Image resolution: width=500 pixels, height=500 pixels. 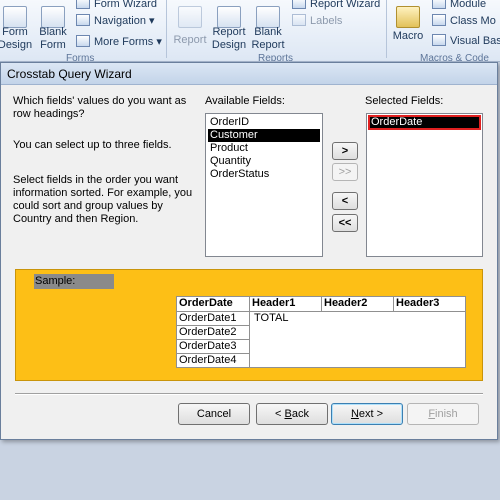 What do you see at coordinates (53, 29) in the screenshot?
I see `blank-form-button: Blank Form` at bounding box center [53, 29].